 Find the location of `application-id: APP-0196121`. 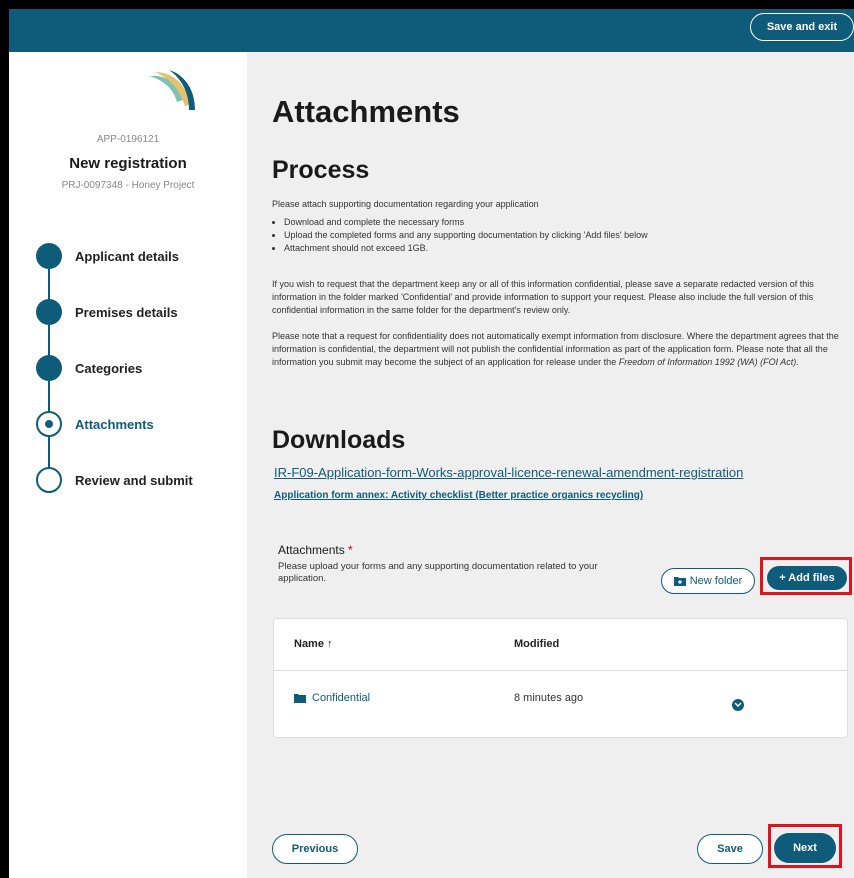

application-id: APP-0196121 is located at coordinates (128, 139).